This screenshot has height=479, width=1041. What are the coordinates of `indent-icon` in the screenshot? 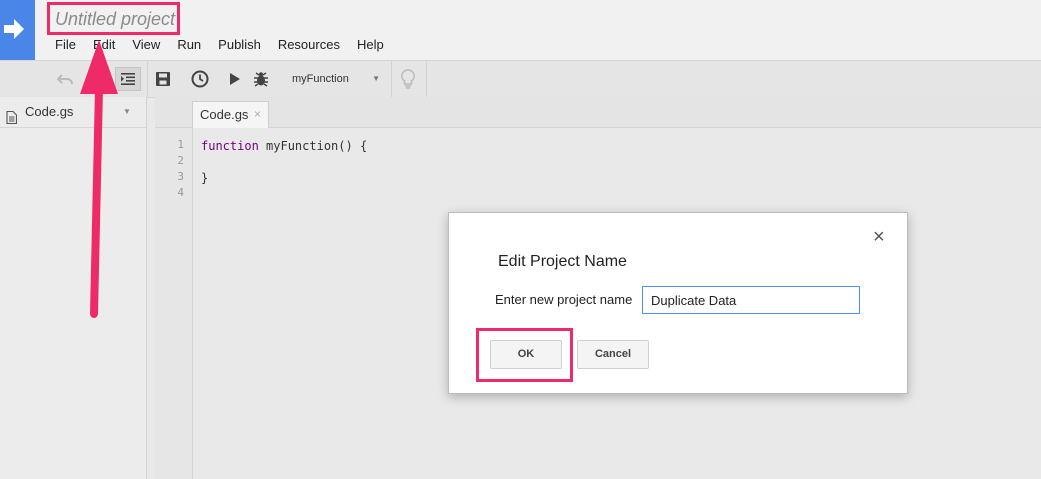 It's located at (128, 79).